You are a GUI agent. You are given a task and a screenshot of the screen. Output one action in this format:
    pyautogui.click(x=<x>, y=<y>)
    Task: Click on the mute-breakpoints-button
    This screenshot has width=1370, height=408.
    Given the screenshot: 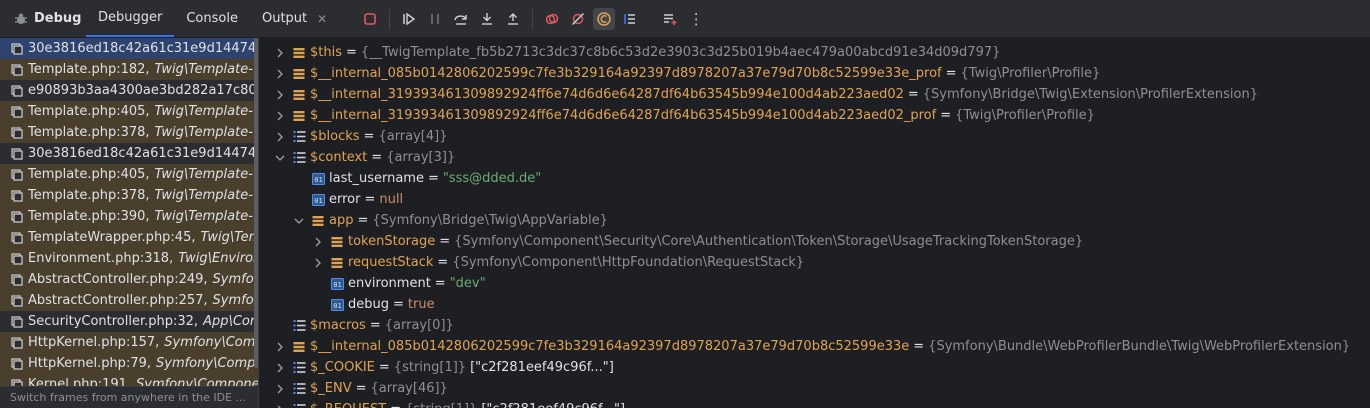 What is the action you would take?
    pyautogui.click(x=578, y=19)
    